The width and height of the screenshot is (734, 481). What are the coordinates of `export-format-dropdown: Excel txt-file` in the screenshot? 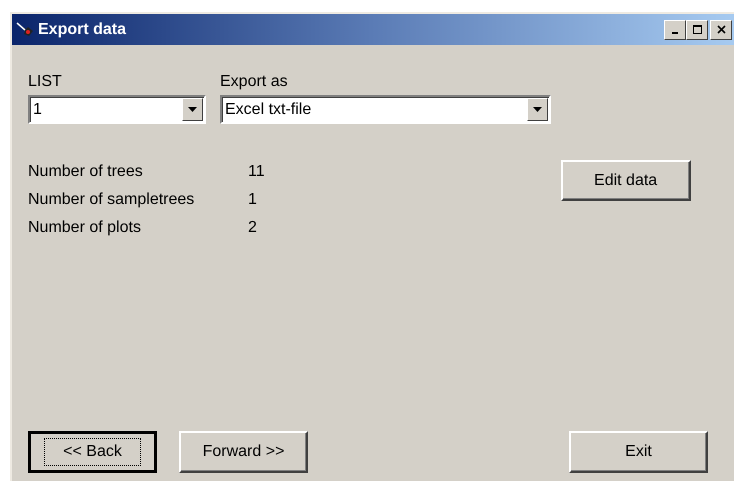 It's located at (385, 109).